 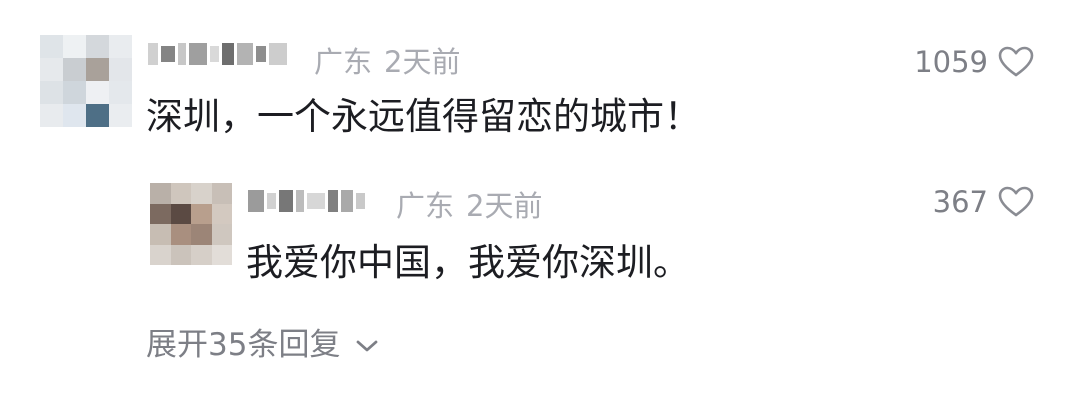 I want to click on commenter-avatar, so click(x=86, y=81).